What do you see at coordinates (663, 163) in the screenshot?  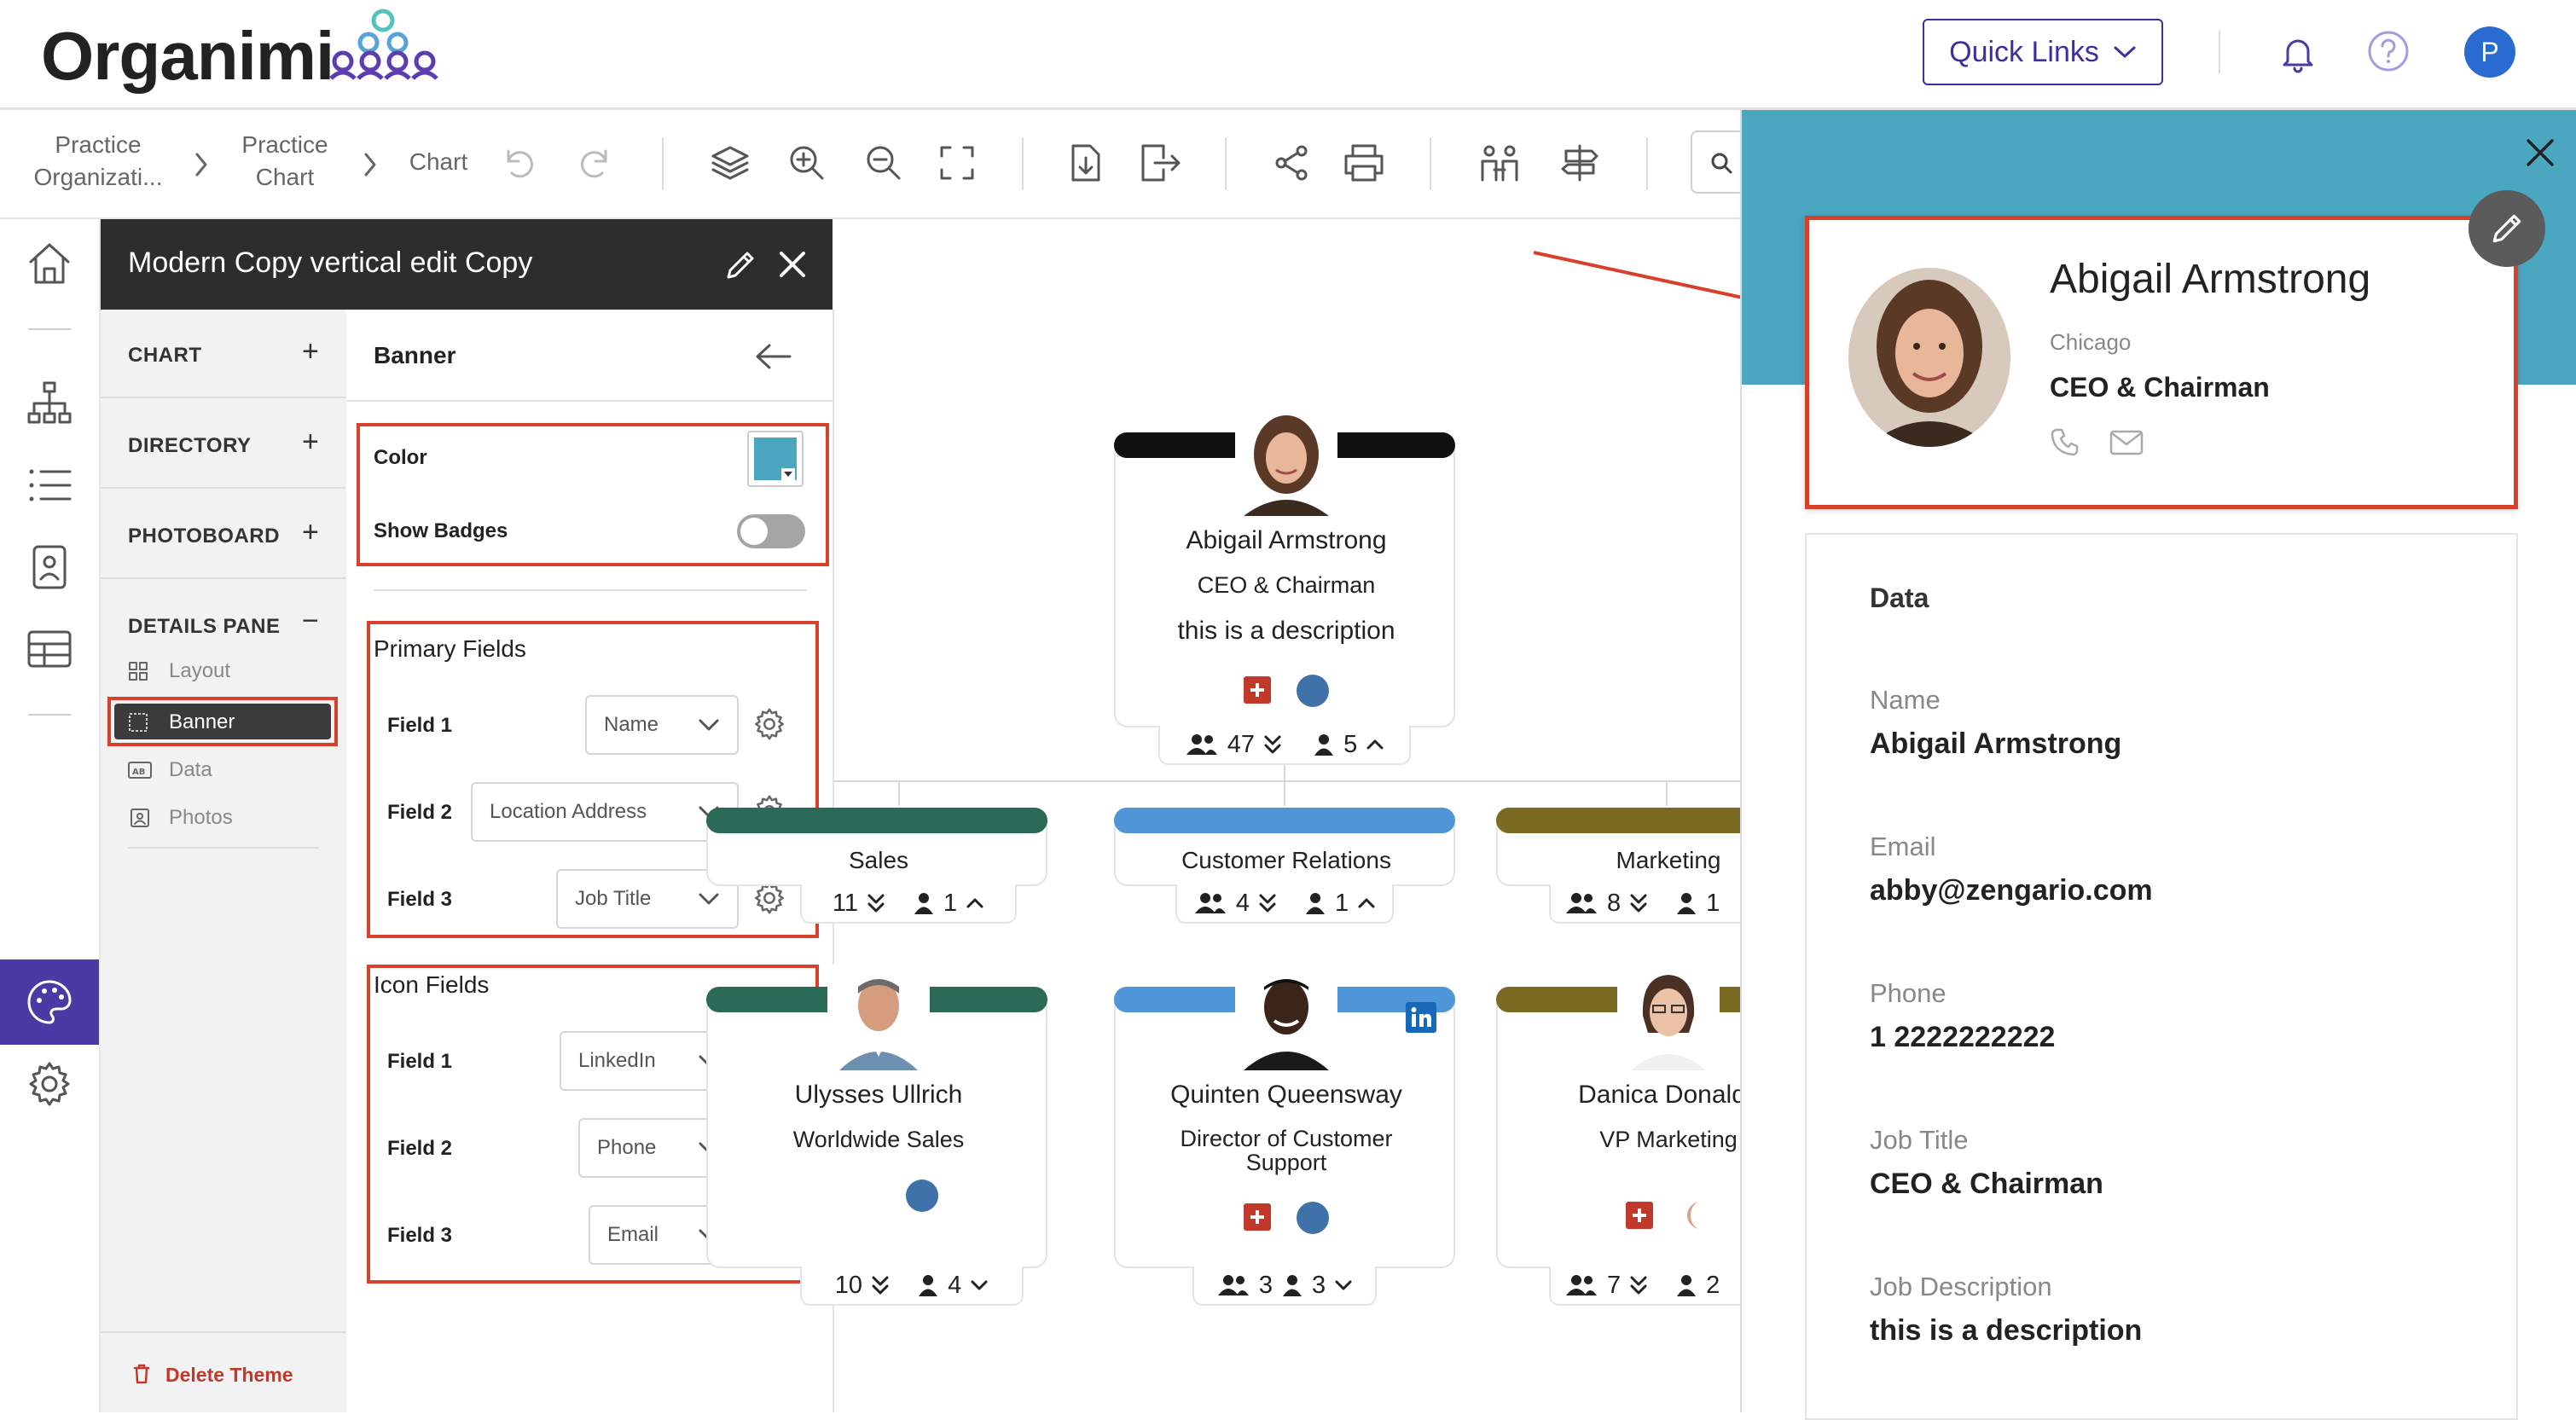 I see `toolbar-divider` at bounding box center [663, 163].